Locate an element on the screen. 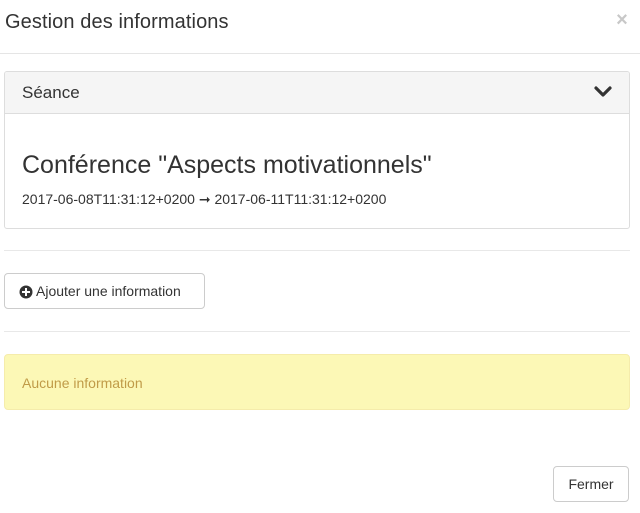 The image size is (640, 513). add-information-button: Ajouter une information is located at coordinates (104, 291).